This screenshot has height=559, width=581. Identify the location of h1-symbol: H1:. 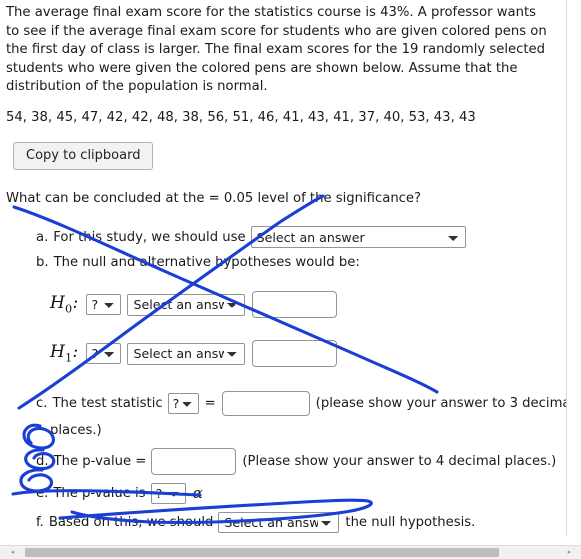
(64, 353).